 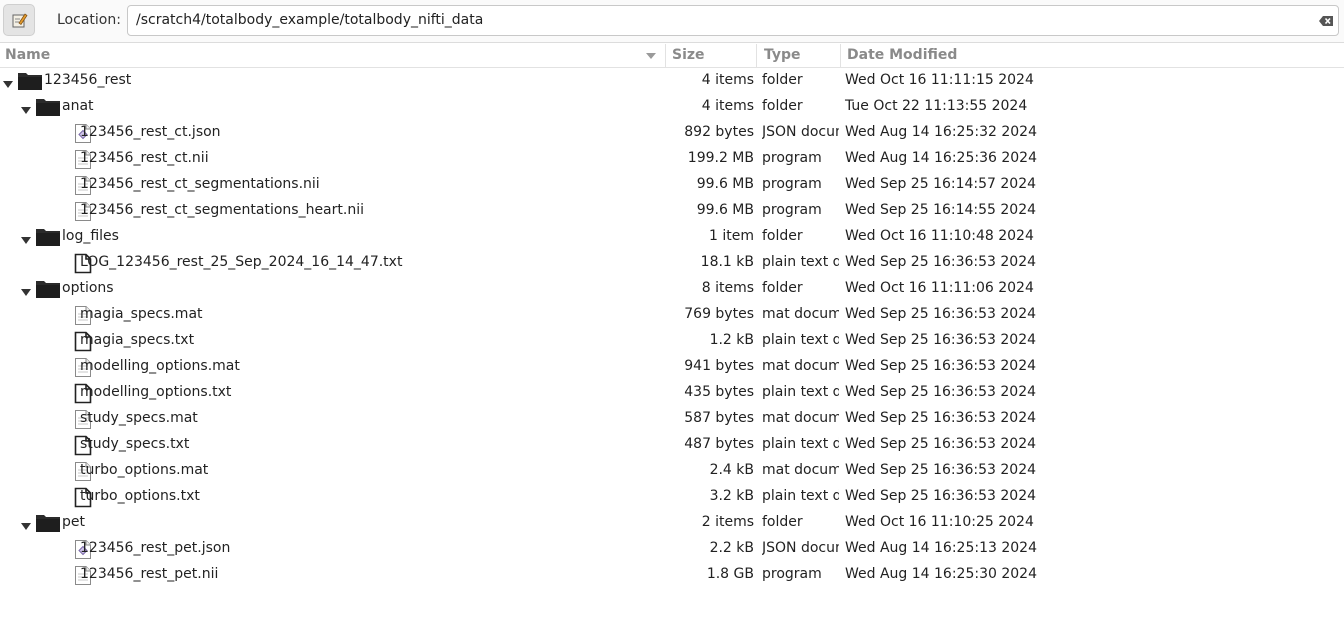 I want to click on file-date-modified: Wed Aug 14 16:25:32 2024, so click(x=941, y=132).